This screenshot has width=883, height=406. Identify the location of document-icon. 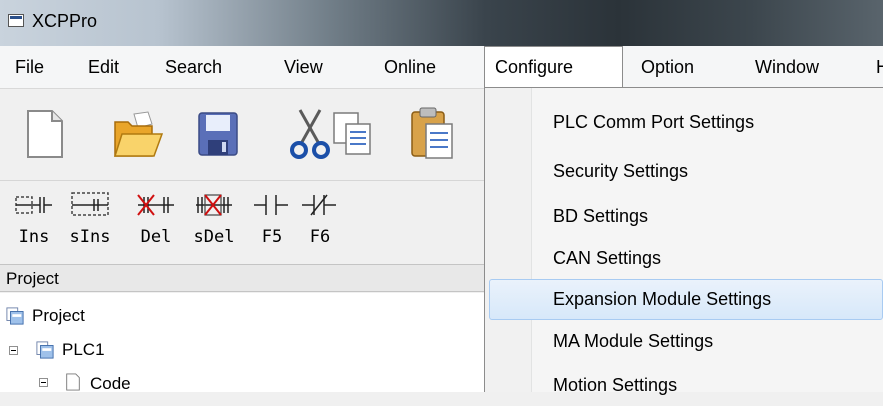
(73, 382).